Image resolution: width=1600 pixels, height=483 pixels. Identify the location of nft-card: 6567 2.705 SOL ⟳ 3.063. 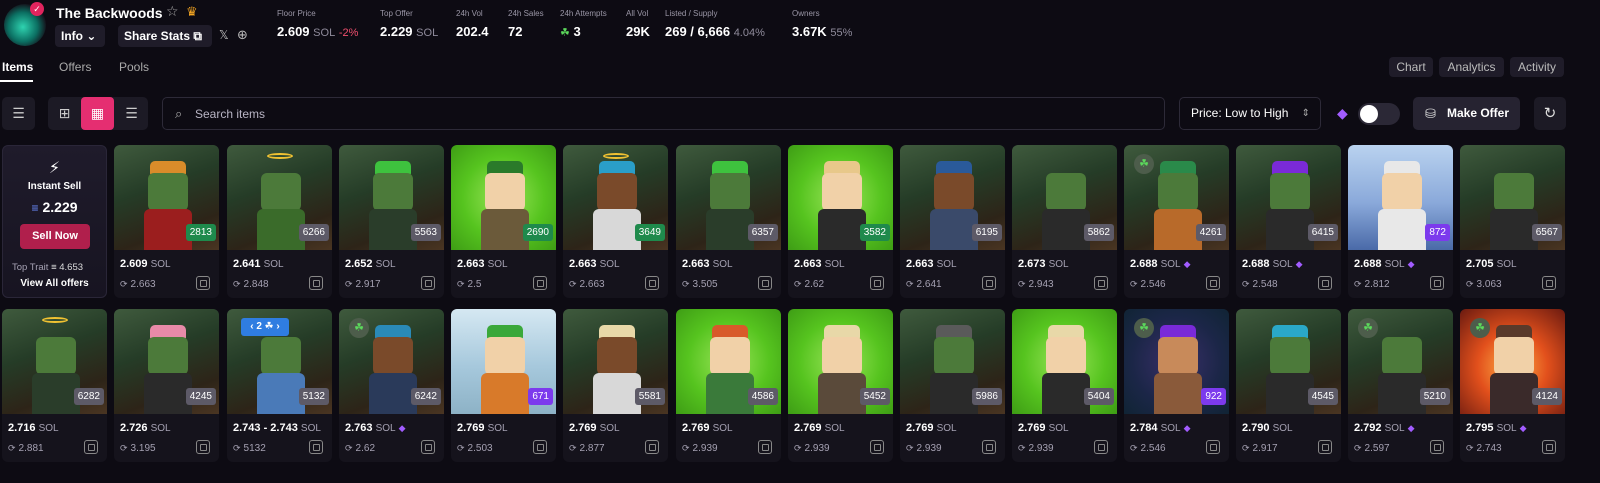
(1512, 221).